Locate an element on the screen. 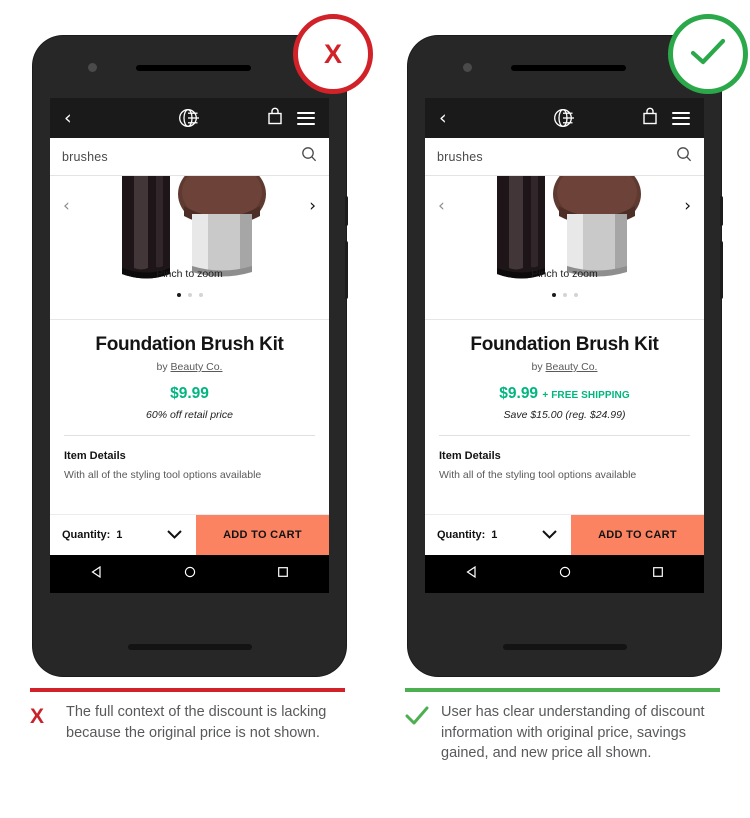 The width and height of the screenshot is (750, 818). status-badge-fail: X is located at coordinates (333, 54).